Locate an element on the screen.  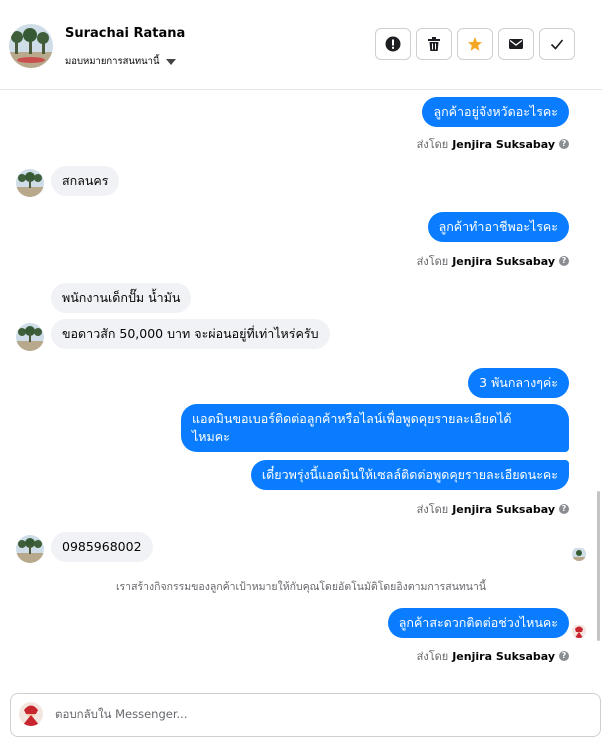
incoming-message: สกลนคร is located at coordinates (85, 181).